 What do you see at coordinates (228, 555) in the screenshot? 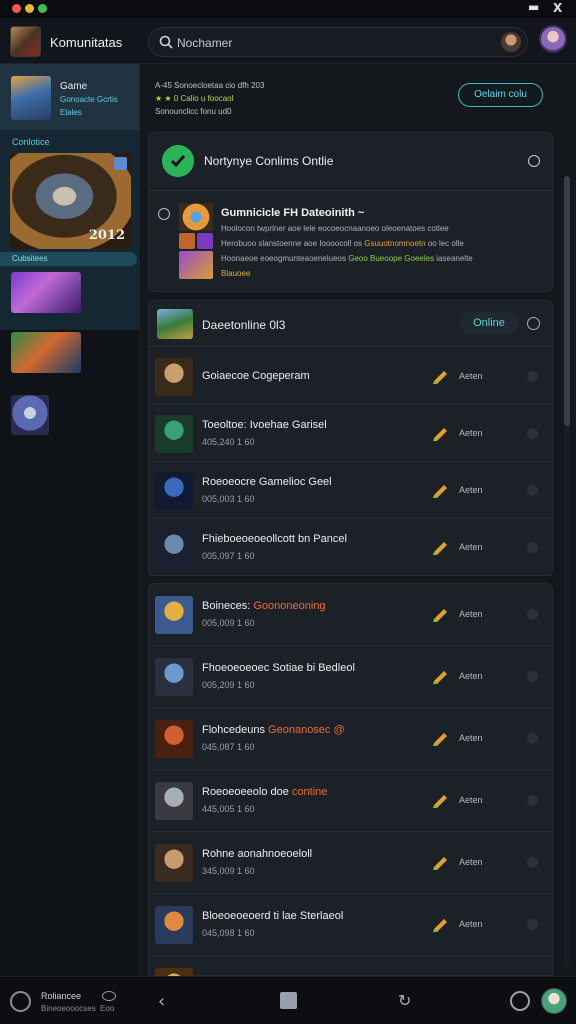
I see `member-meta: 005,097 1 60` at bounding box center [228, 555].